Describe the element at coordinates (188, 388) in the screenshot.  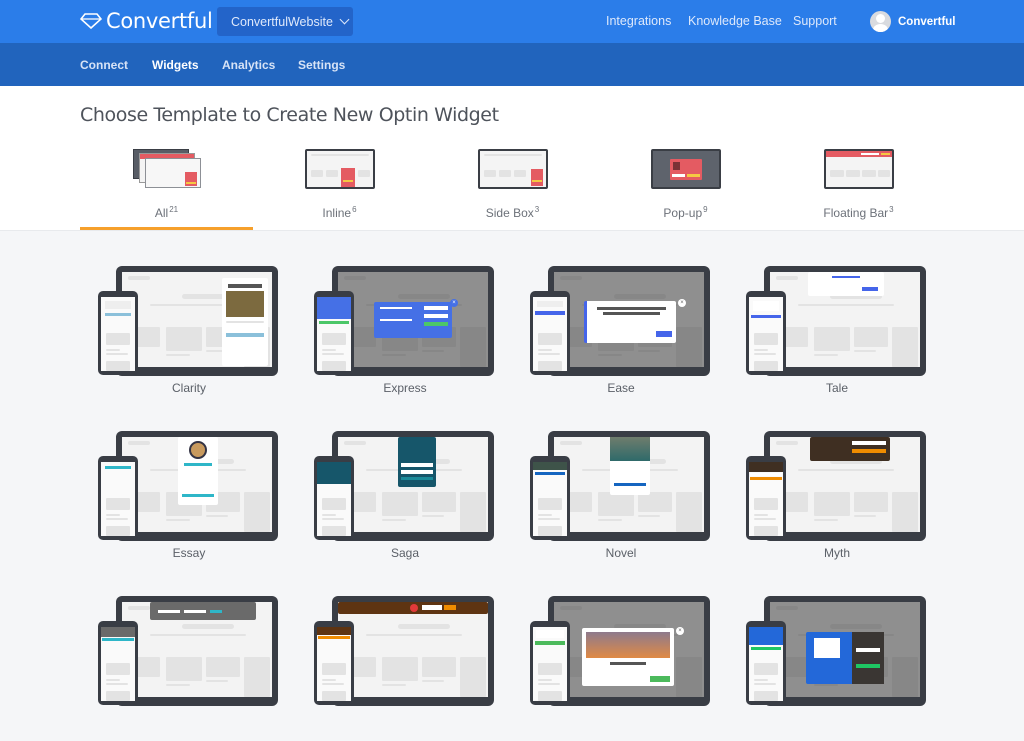
I see `template-name: Clarity` at that location.